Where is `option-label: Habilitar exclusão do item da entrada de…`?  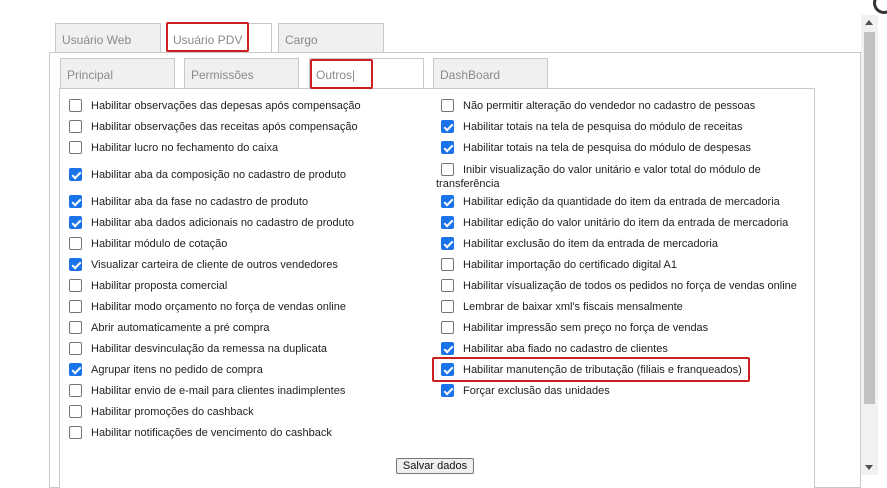
option-label: Habilitar exclusão do item da entrada de… is located at coordinates (590, 244).